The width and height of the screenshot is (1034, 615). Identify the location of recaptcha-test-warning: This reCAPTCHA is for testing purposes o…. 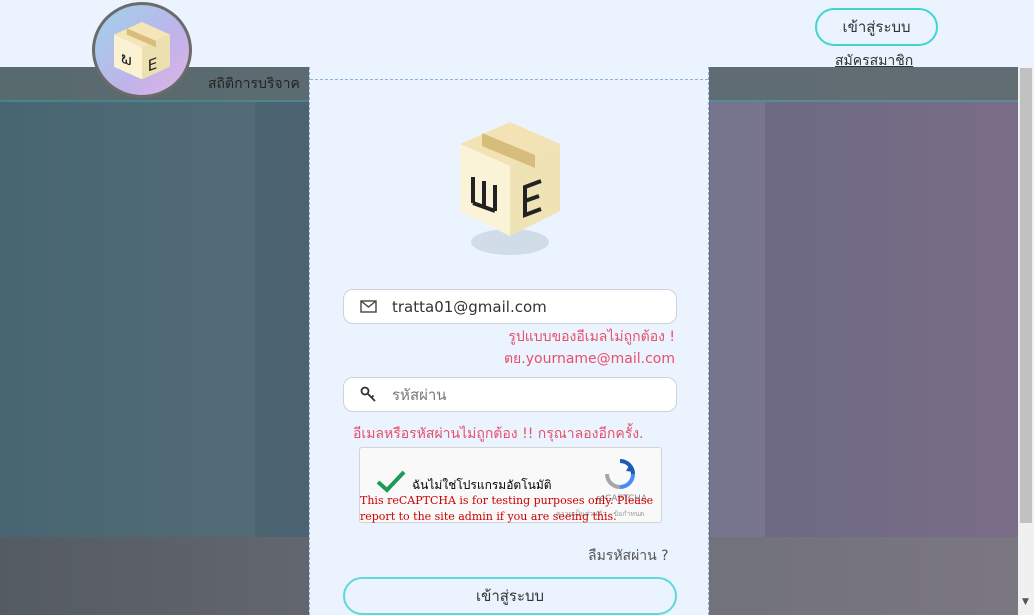
(507, 508).